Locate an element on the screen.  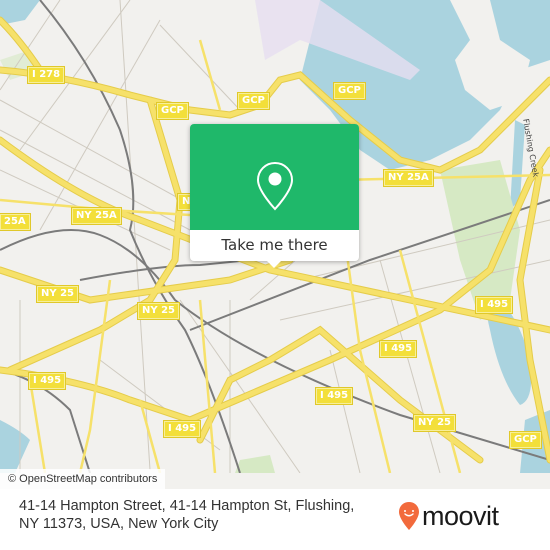
map-attribution: © OpenStreetMap contributors is located at coordinates (83, 479).